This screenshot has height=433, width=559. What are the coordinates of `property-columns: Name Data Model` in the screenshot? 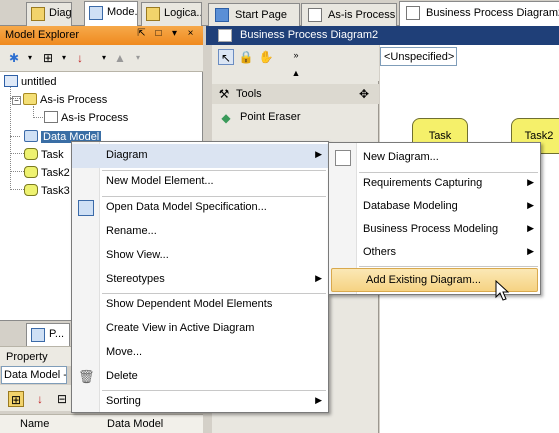 It's located at (101, 423).